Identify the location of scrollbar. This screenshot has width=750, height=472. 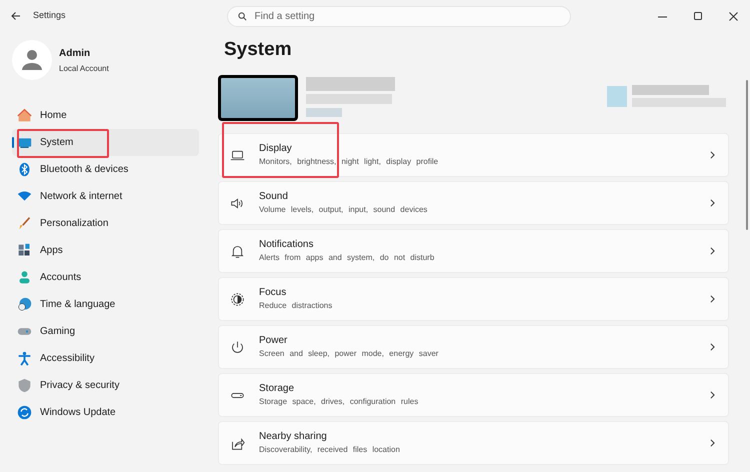
(747, 155).